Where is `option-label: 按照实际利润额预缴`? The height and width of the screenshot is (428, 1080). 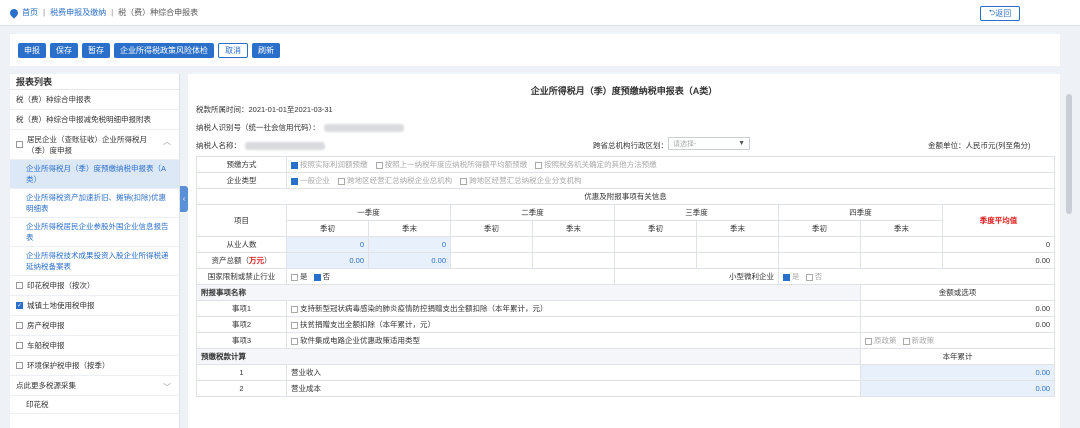 option-label: 按照实际利润额预缴 is located at coordinates (334, 164).